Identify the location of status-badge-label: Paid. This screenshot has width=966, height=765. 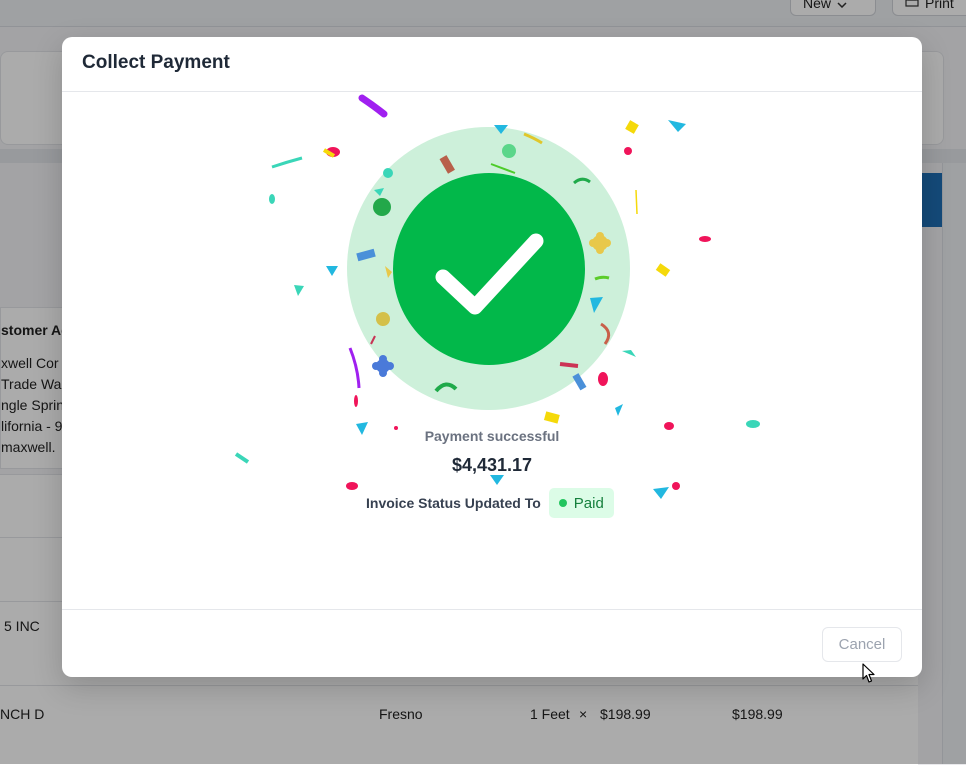
(588, 503).